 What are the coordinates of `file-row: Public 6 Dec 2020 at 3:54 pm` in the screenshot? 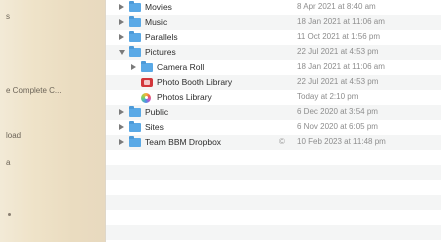 It's located at (273, 112).